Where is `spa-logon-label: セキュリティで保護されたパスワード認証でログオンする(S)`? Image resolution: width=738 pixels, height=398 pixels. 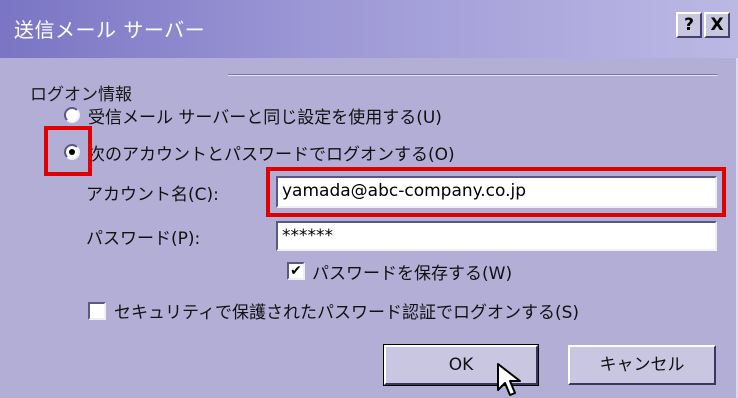
spa-logon-label: セキュリティで保護されたパスワード認証でログオンする(S) is located at coordinates (346, 310).